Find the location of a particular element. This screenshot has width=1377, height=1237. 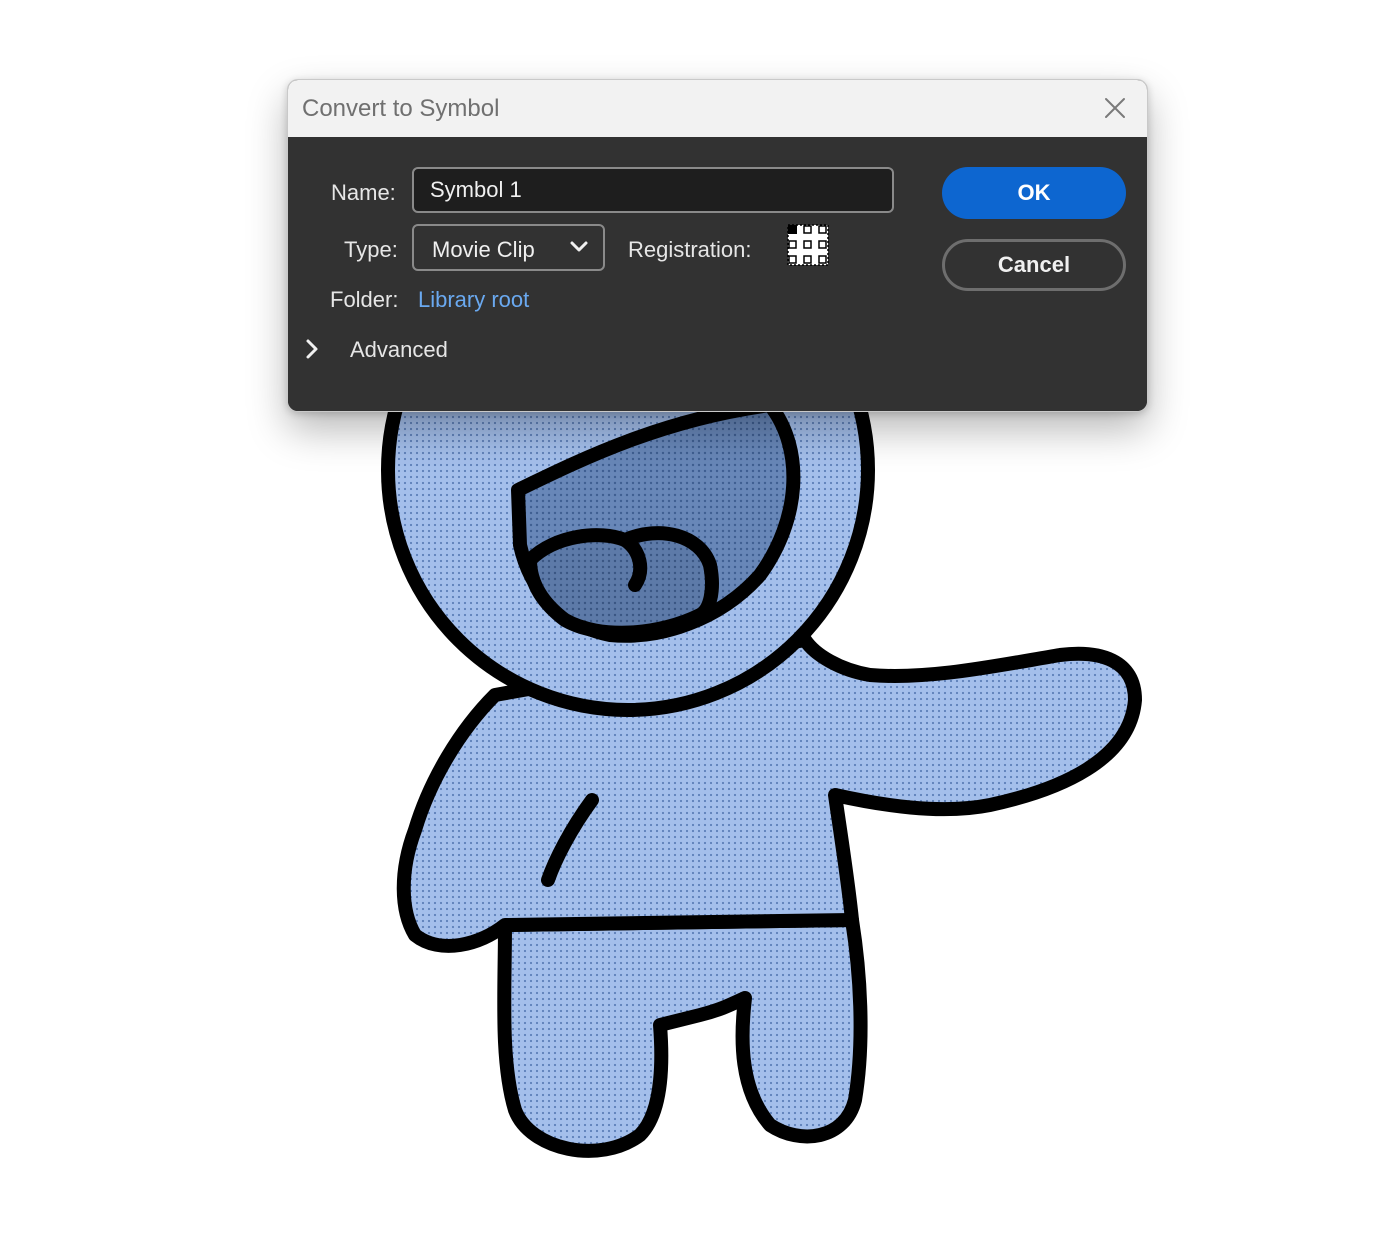

name-field is located at coordinates (653, 190).